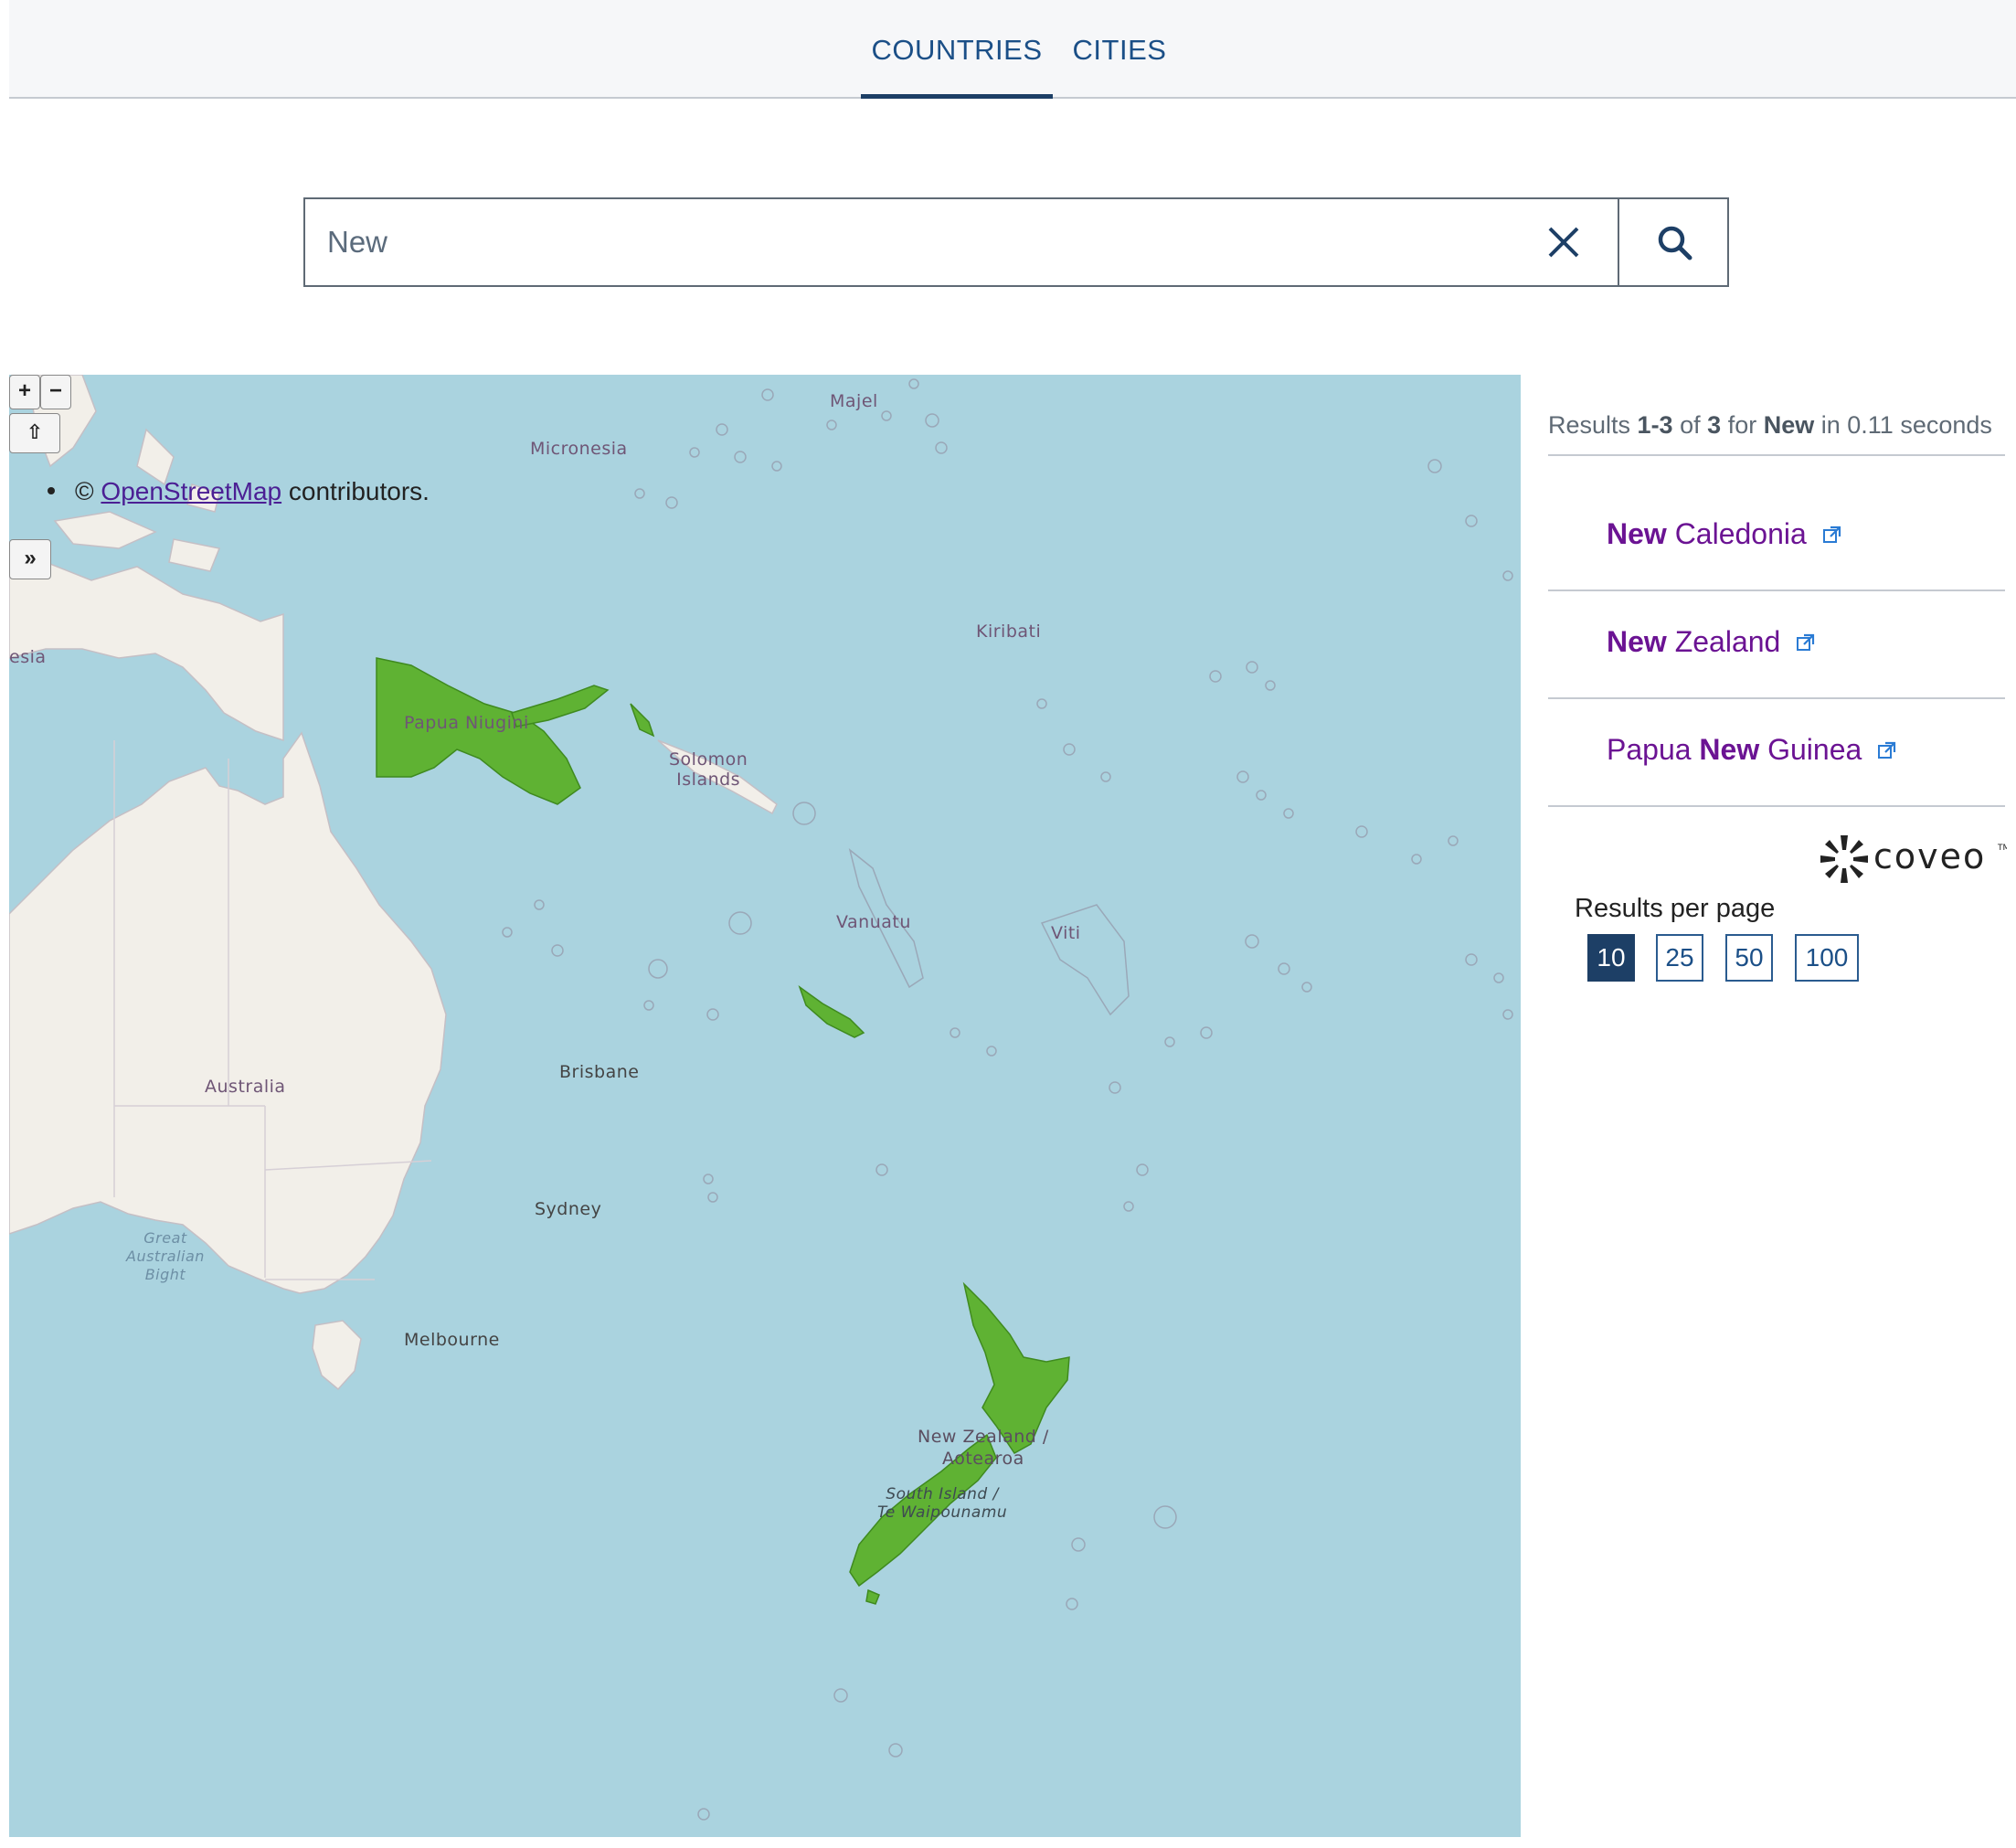  What do you see at coordinates (25, 392) in the screenshot?
I see `zoom-in-button: +` at bounding box center [25, 392].